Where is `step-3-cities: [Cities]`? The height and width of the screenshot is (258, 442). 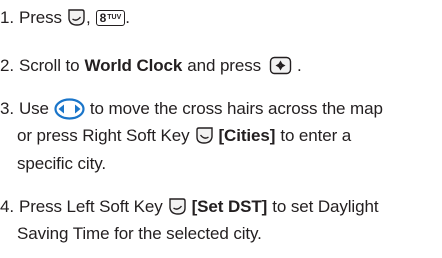 step-3-cities: [Cities] is located at coordinates (247, 135).